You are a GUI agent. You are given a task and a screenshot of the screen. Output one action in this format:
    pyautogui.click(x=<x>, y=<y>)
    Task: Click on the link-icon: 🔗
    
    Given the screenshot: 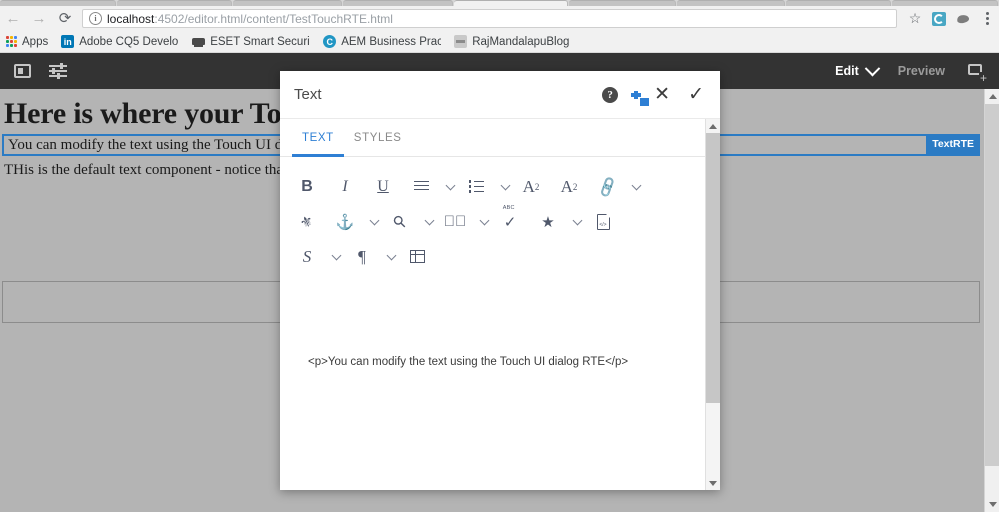 What is the action you would take?
    pyautogui.click(x=607, y=187)
    